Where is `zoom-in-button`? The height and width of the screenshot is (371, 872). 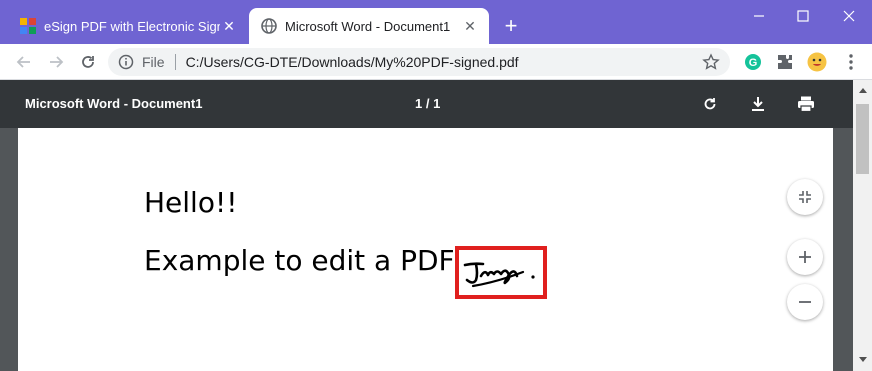 zoom-in-button is located at coordinates (805, 257).